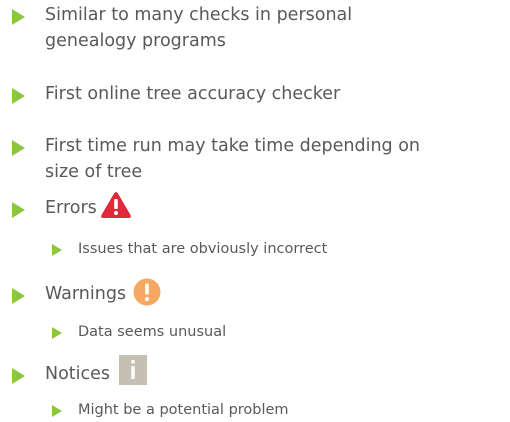  Describe the element at coordinates (147, 292) in the screenshot. I see `warning-exclamation-circle-icon` at that location.